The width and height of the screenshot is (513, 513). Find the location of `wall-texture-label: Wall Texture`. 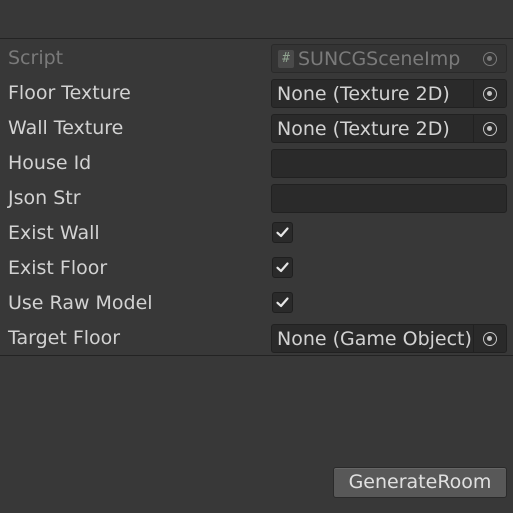

wall-texture-label: Wall Texture is located at coordinates (66, 128).